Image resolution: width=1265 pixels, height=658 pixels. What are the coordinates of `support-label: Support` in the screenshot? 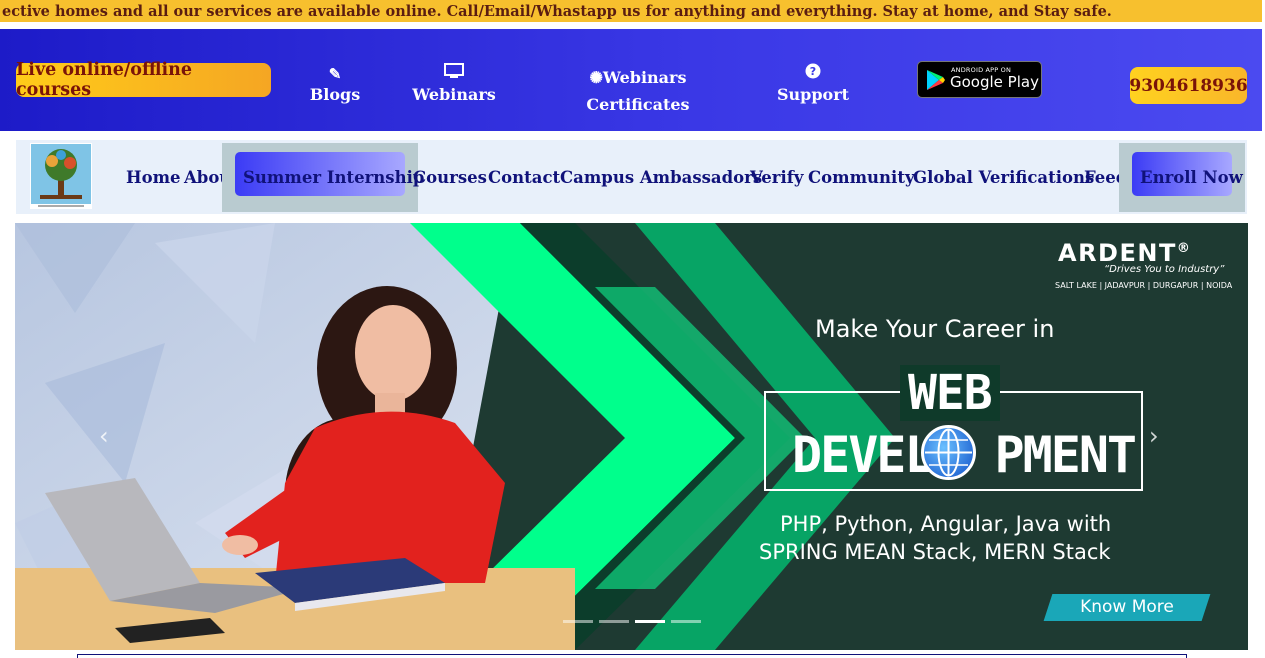 It's located at (813, 94).